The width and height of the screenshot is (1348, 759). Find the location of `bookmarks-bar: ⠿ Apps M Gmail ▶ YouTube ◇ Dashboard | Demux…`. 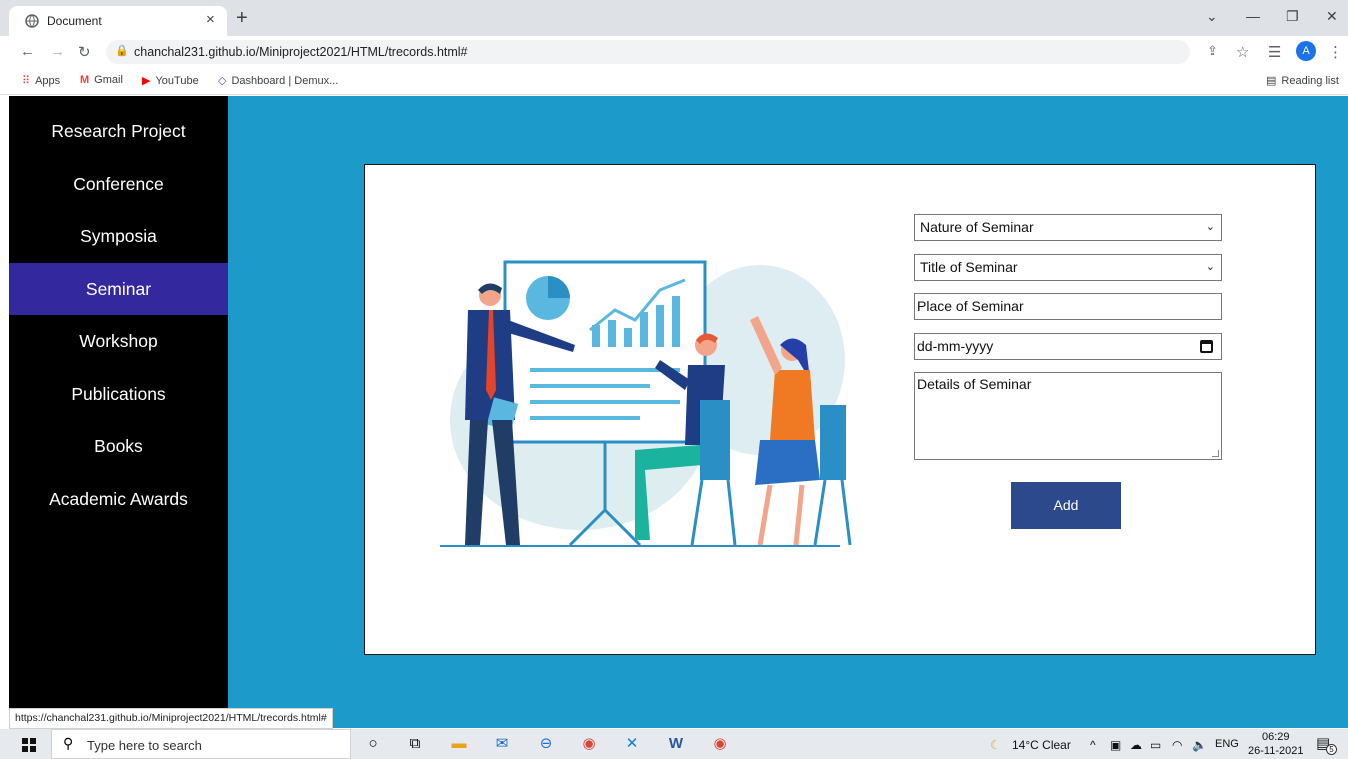

bookmarks-bar: ⠿ Apps M Gmail ▶ YouTube ◇ Dashboard | Demux… is located at coordinates (674, 81).